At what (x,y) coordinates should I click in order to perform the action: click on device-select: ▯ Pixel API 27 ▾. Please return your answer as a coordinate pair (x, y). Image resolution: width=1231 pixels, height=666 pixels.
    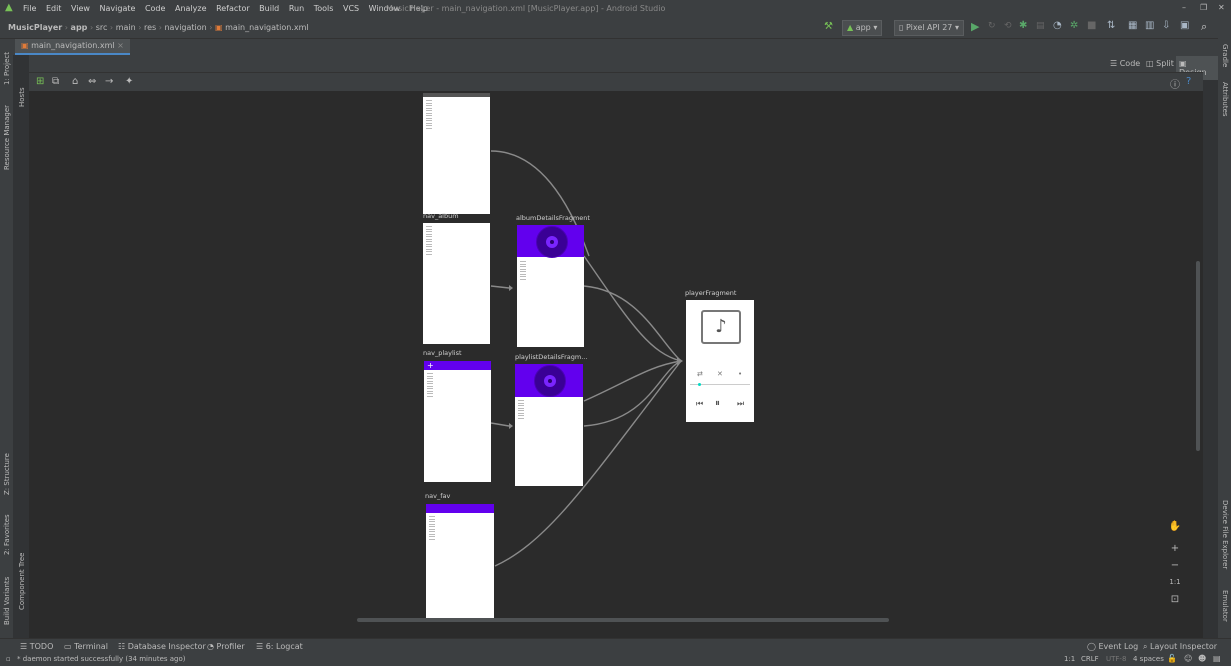
    Looking at the image, I should click on (929, 28).